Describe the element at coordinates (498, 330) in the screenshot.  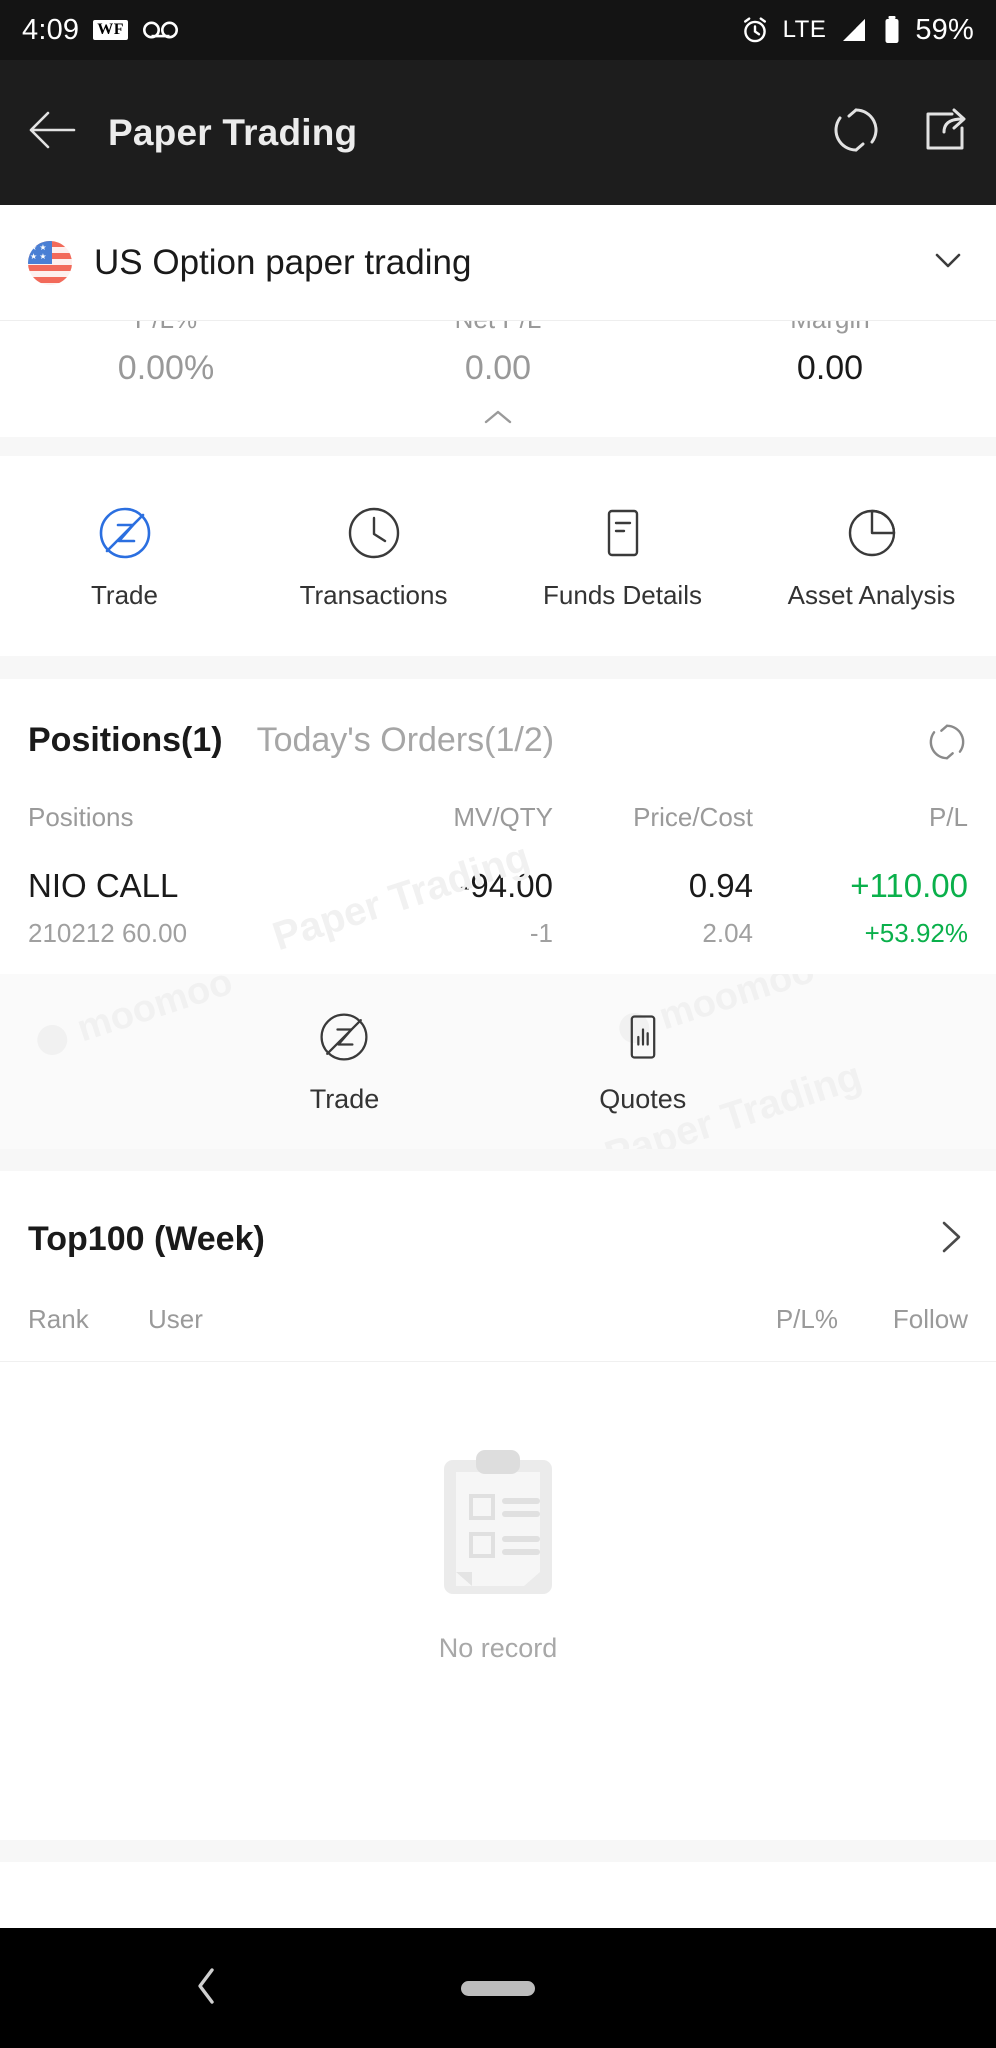
I see `stat-label: Net P/L` at that location.